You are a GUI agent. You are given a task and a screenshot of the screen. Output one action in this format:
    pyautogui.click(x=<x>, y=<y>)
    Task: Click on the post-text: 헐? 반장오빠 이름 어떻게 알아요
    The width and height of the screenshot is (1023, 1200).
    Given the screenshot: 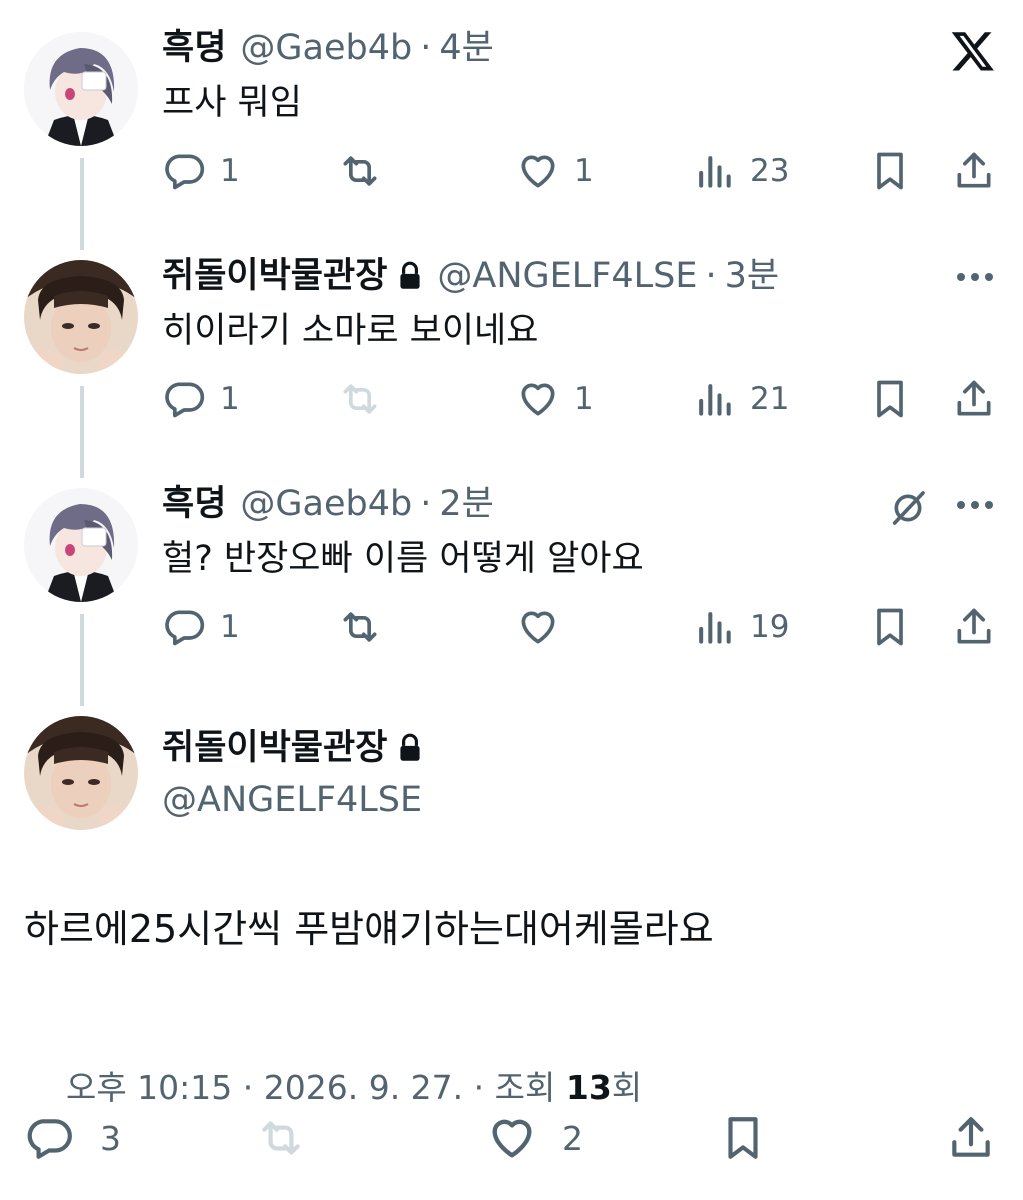 What is the action you would take?
    pyautogui.click(x=403, y=559)
    